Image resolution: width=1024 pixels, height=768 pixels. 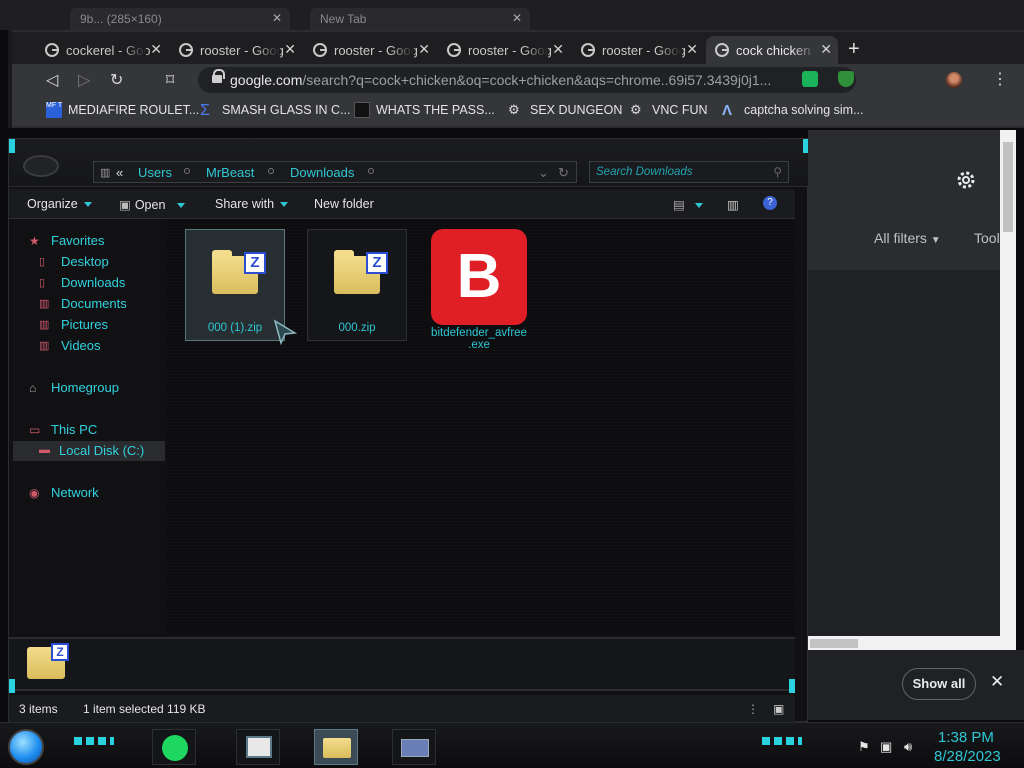 What do you see at coordinates (967, 756) in the screenshot?
I see `clock-date: 8/28/2023` at bounding box center [967, 756].